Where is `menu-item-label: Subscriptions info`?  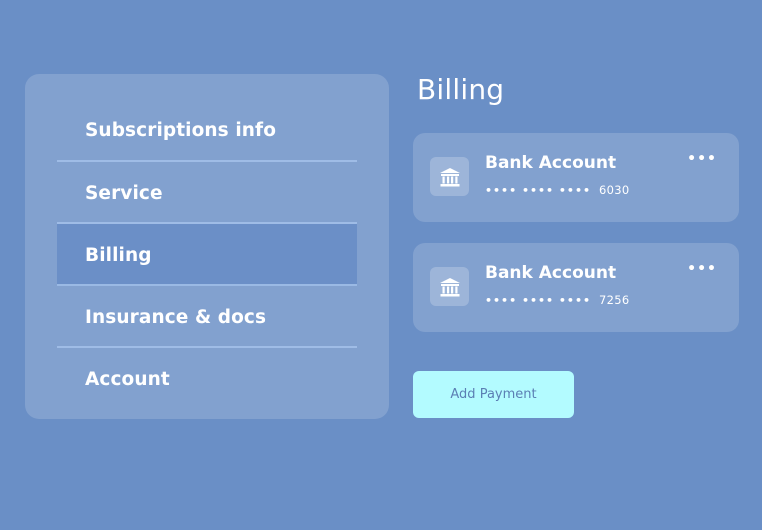 menu-item-label: Subscriptions info is located at coordinates (181, 130).